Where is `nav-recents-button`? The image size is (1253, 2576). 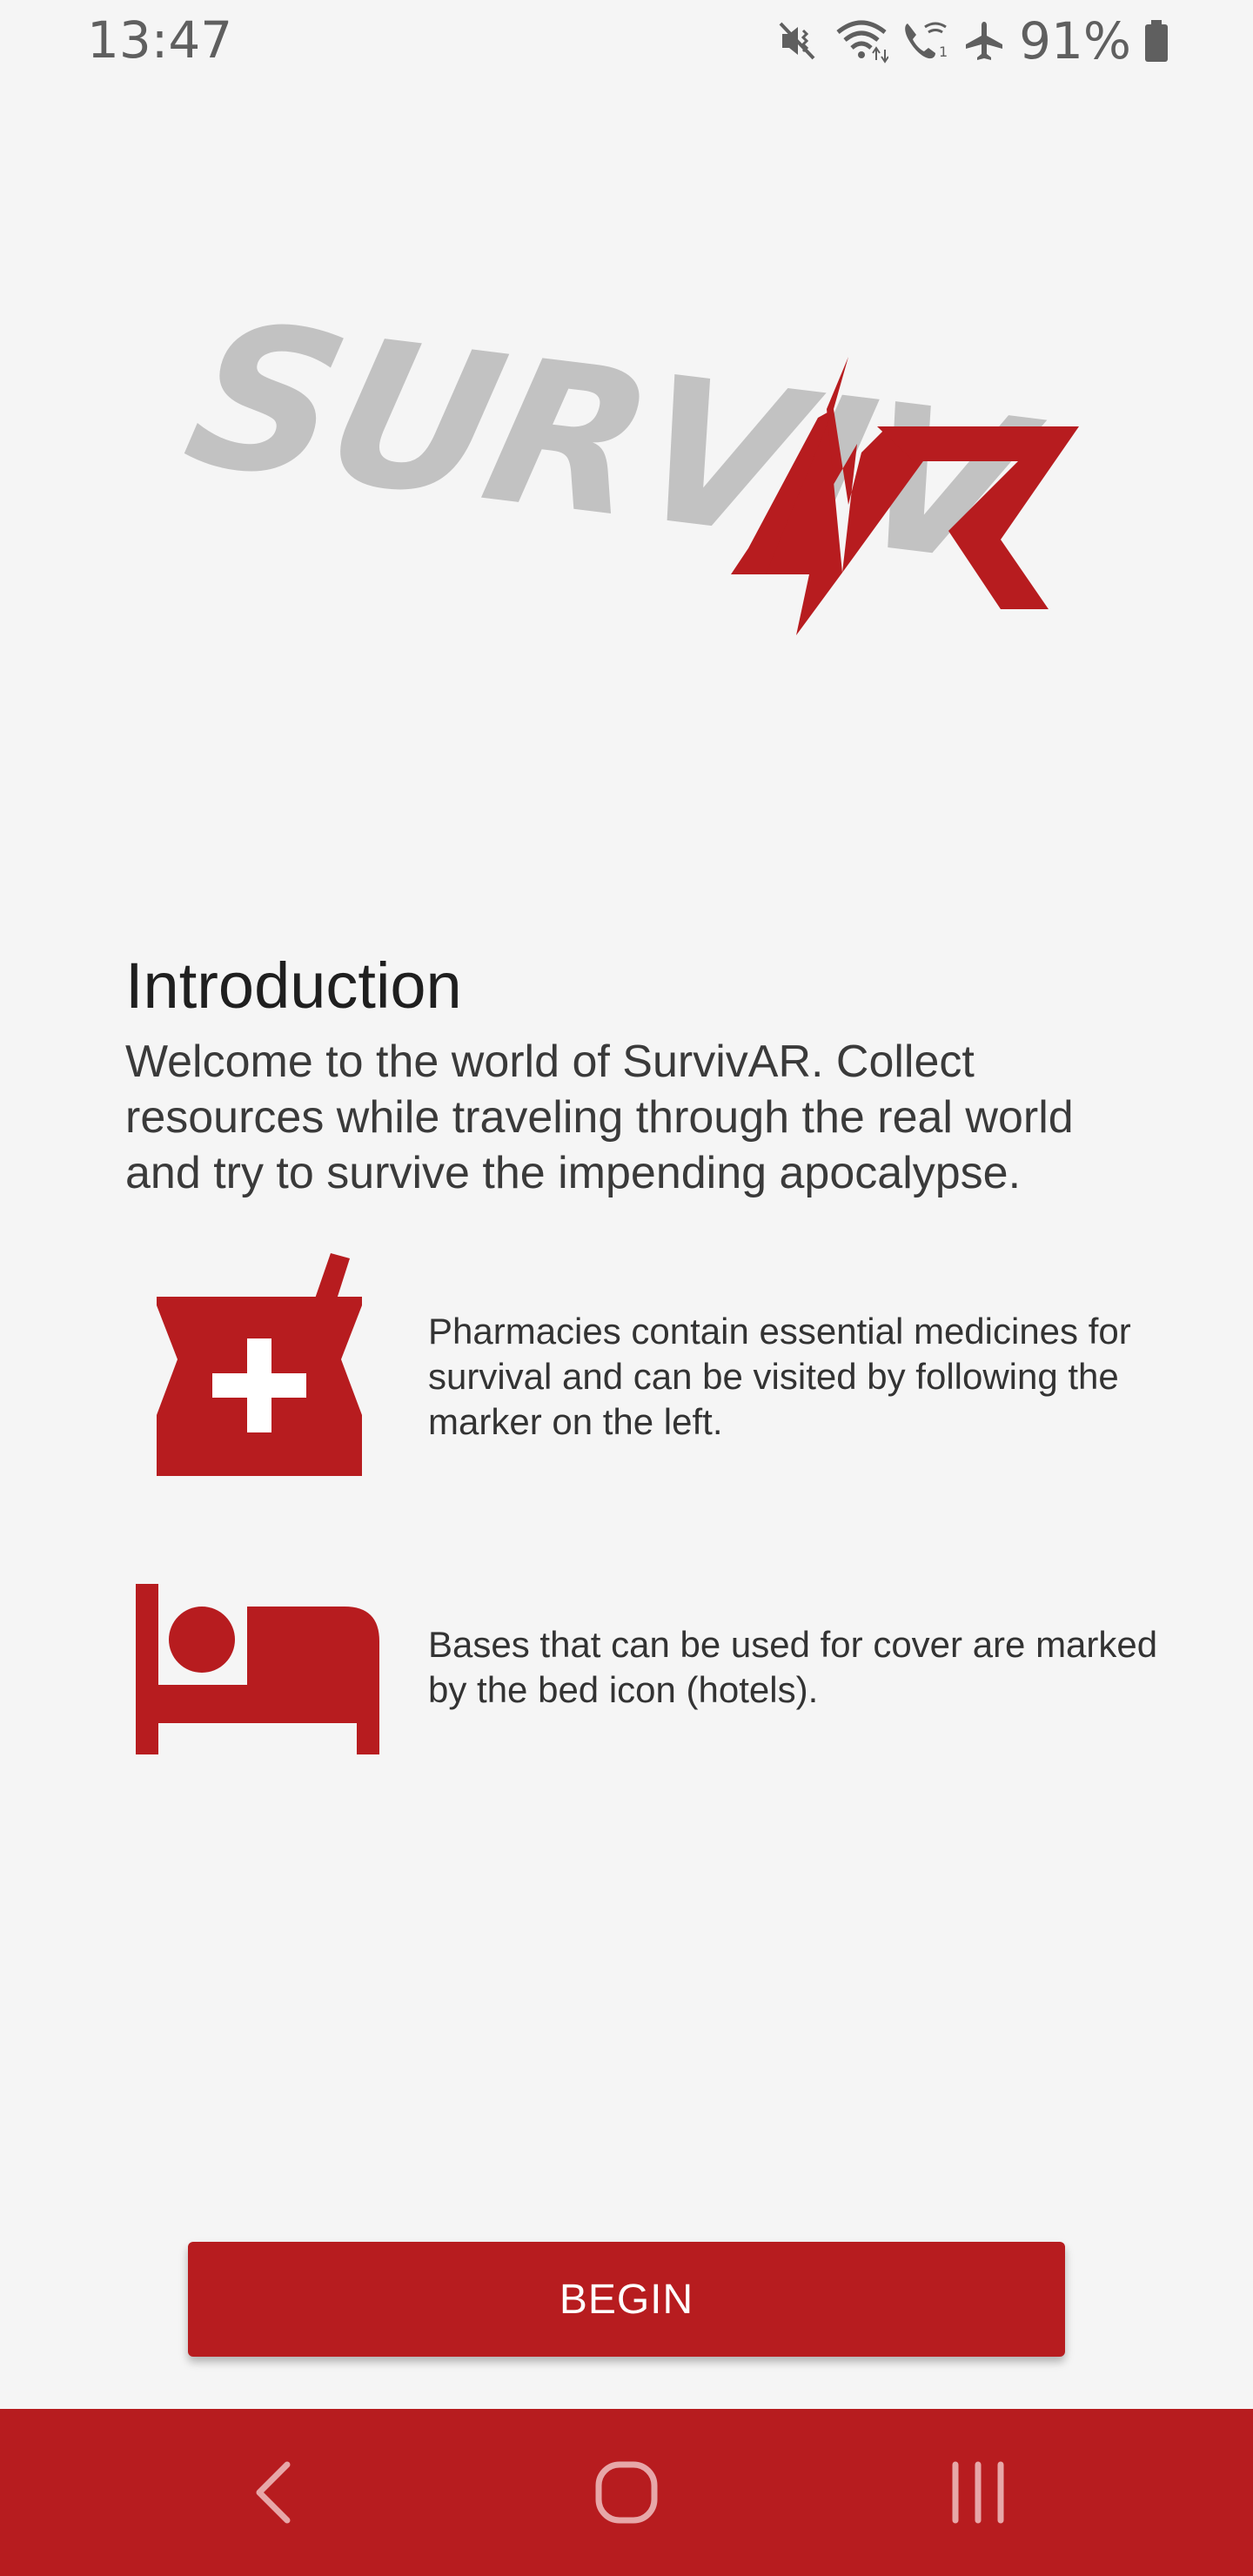 nav-recents-button is located at coordinates (978, 2492).